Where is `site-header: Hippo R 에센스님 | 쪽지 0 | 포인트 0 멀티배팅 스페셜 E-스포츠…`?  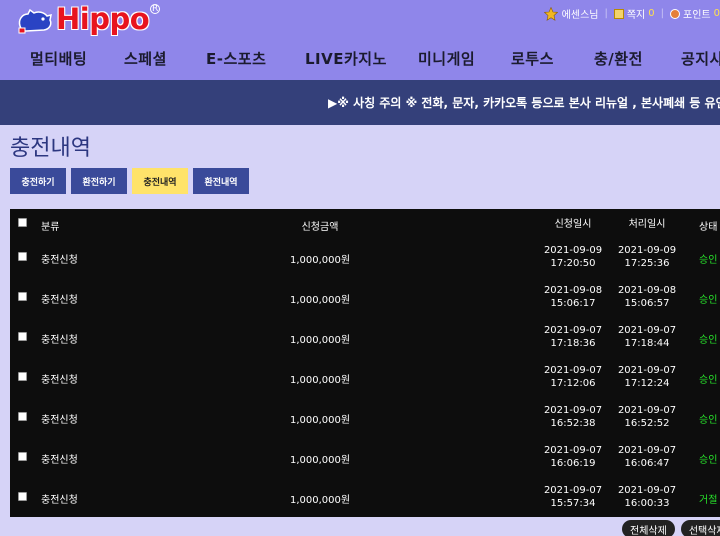 site-header: Hippo R 에센스님 | 쪽지 0 | 포인트 0 멀티배팅 스페셜 E-스포츠… is located at coordinates (360, 40).